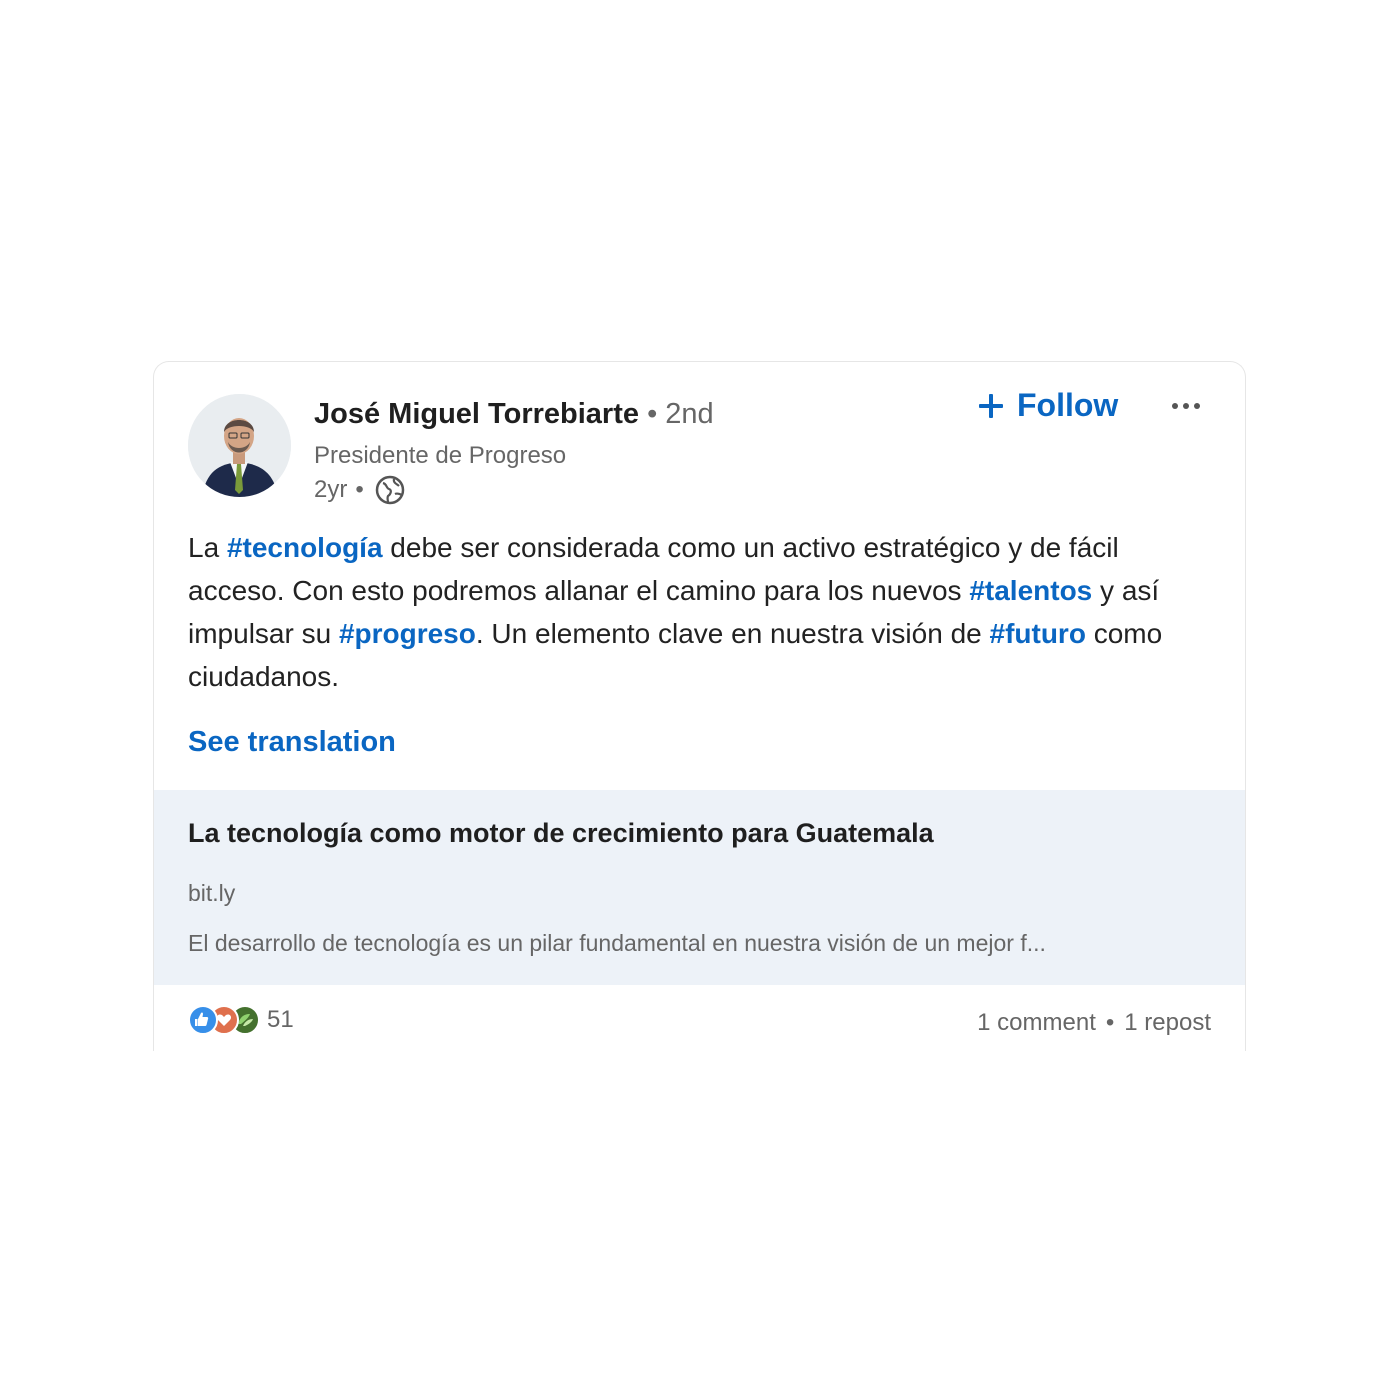 This screenshot has width=1400, height=1400. What do you see at coordinates (699, 1018) in the screenshot?
I see `social-counts-bar: 51 1 comment • 1 repost` at bounding box center [699, 1018].